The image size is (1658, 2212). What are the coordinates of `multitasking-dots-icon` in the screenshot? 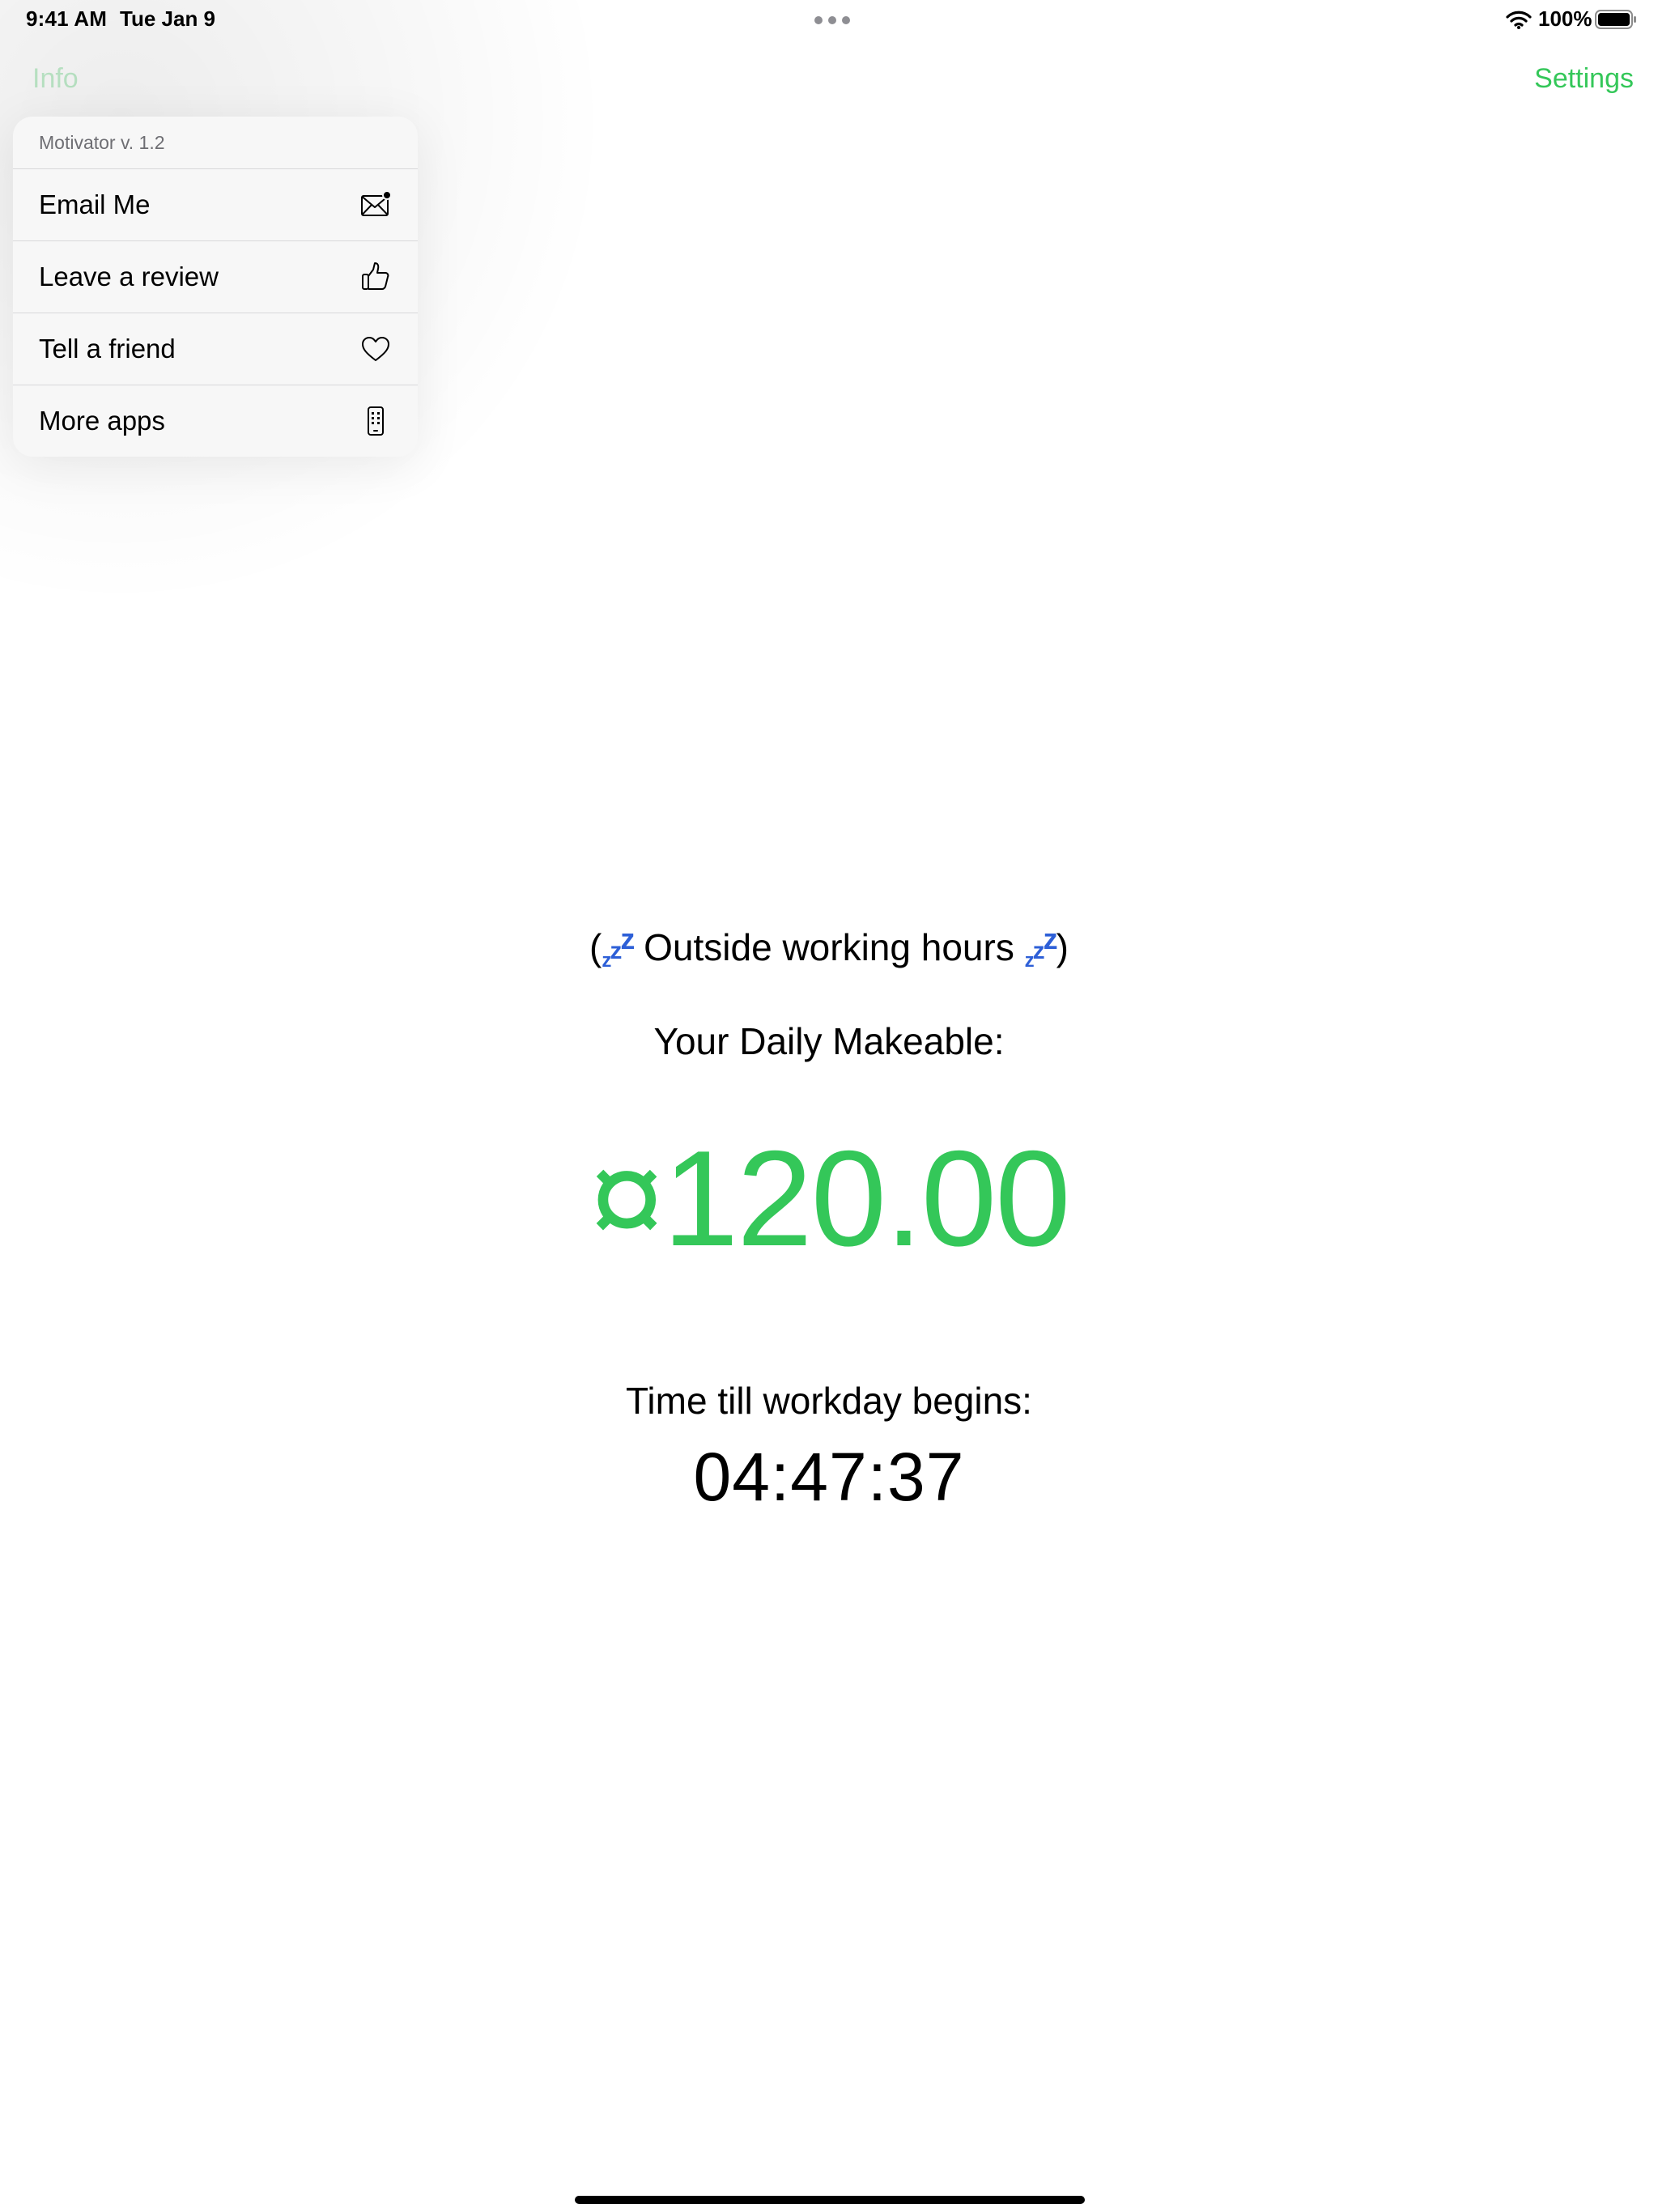 It's located at (832, 20).